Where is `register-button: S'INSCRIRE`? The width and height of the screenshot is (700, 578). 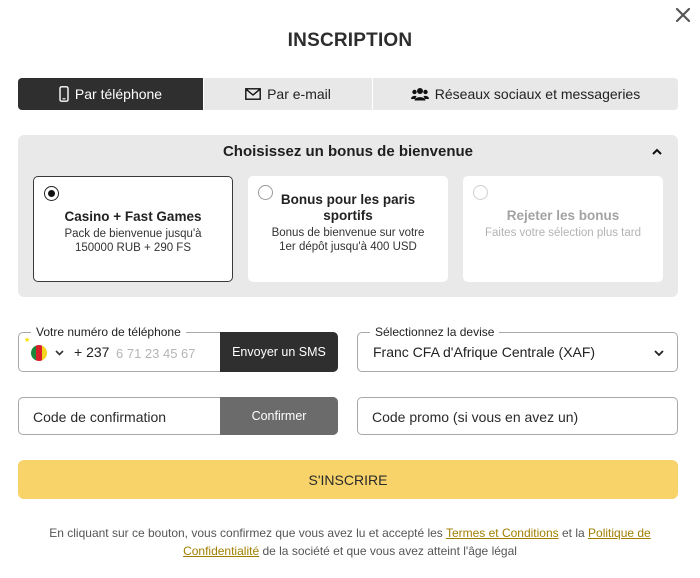 register-button: S'INSCRIRE is located at coordinates (348, 479).